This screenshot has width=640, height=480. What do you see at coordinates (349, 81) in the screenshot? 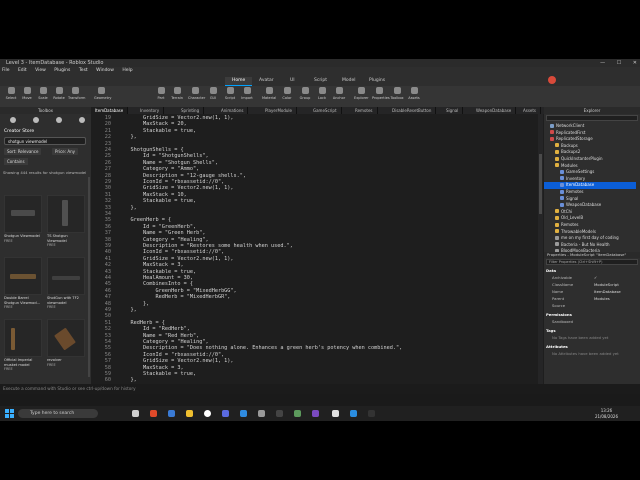
I see `tab-model: Model` at bounding box center [349, 81].